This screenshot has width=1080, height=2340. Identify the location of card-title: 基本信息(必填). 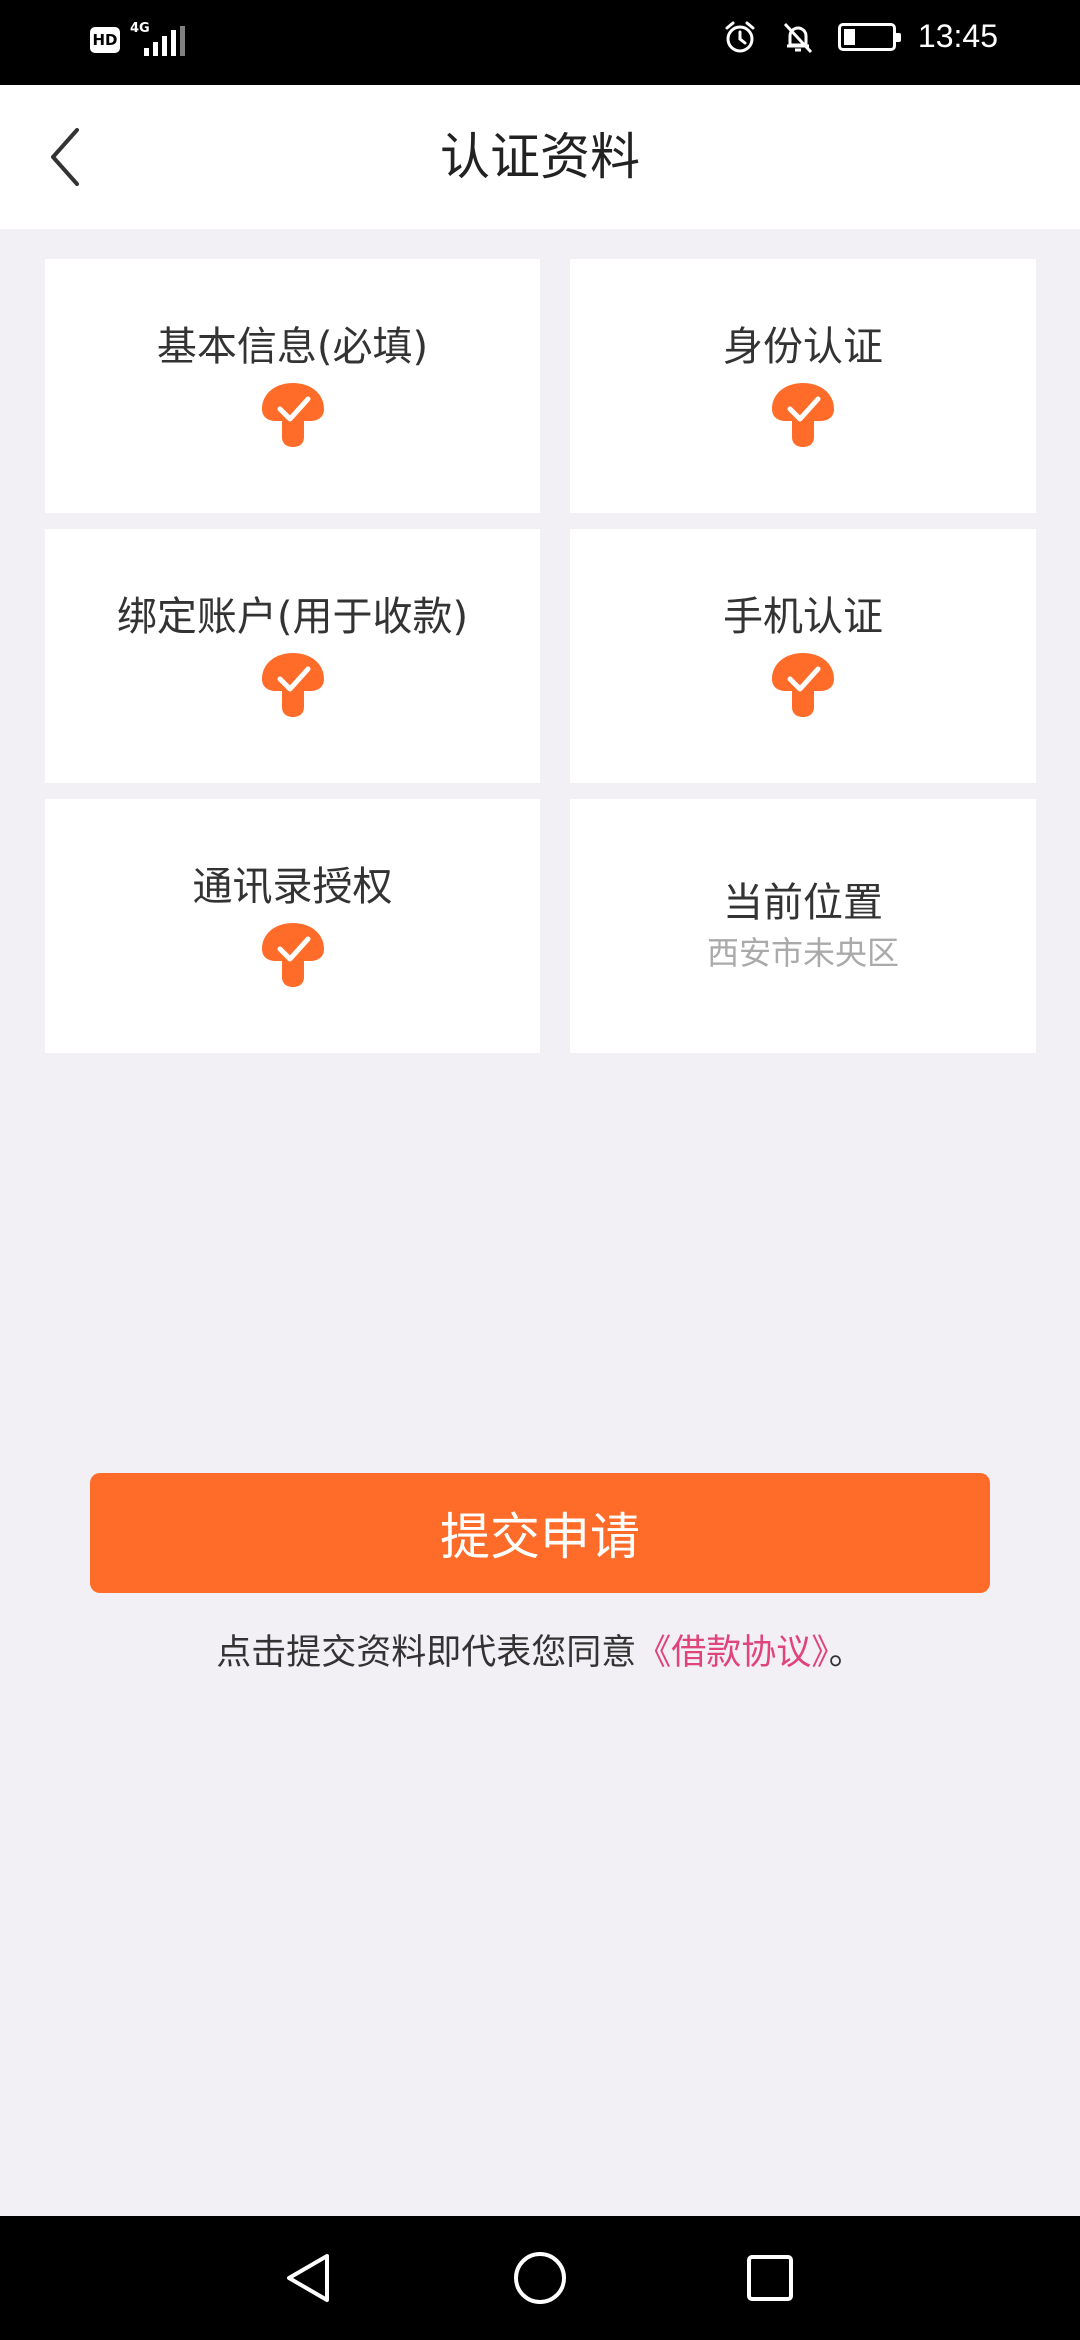
(292, 347).